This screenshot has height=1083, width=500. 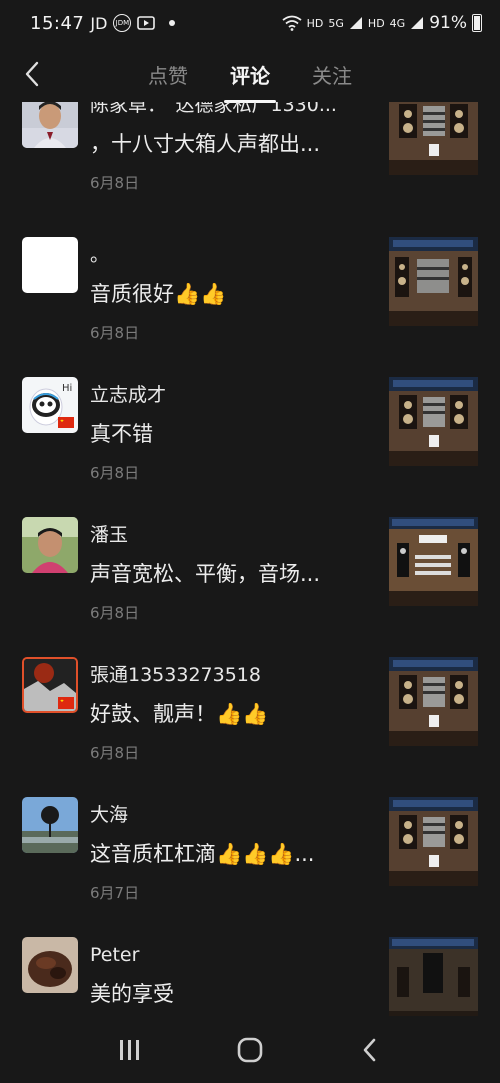 I want to click on wifi-icon, so click(x=292, y=23).